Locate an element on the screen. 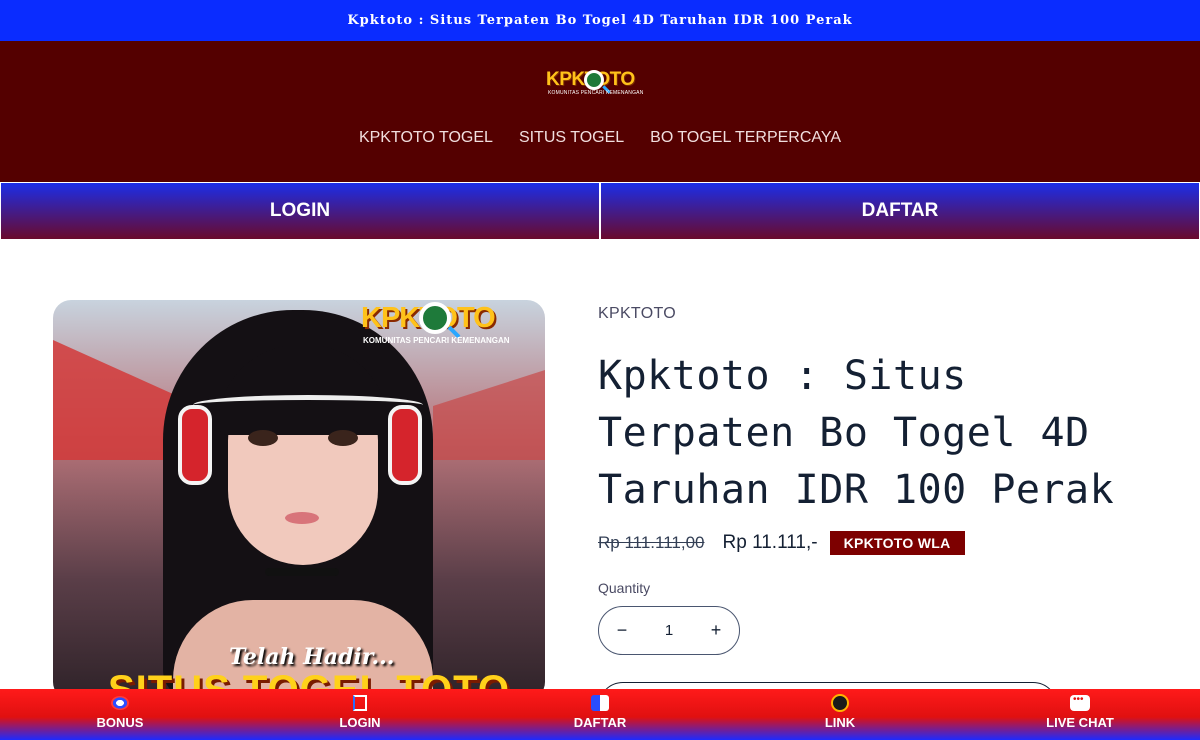  right-eye is located at coordinates (343, 438).